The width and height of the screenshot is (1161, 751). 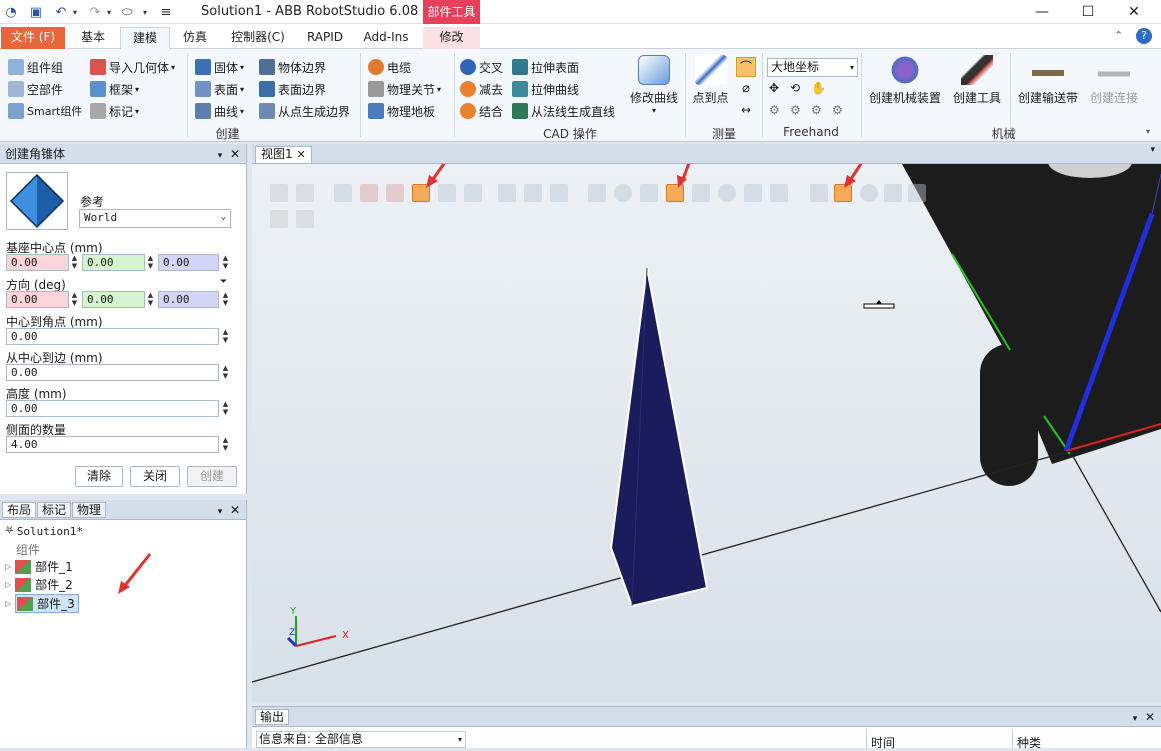 What do you see at coordinates (481, 67) in the screenshot?
I see `intersect-button: 交叉` at bounding box center [481, 67].